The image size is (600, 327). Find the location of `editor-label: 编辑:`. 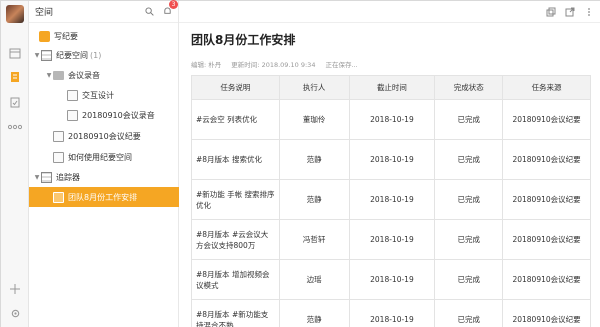

editor-label: 编辑: is located at coordinates (199, 65).